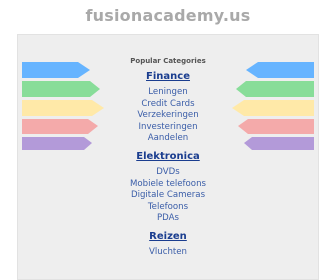 The width and height of the screenshot is (336, 280). I want to click on category-link: Verzekeringen, so click(168, 116).